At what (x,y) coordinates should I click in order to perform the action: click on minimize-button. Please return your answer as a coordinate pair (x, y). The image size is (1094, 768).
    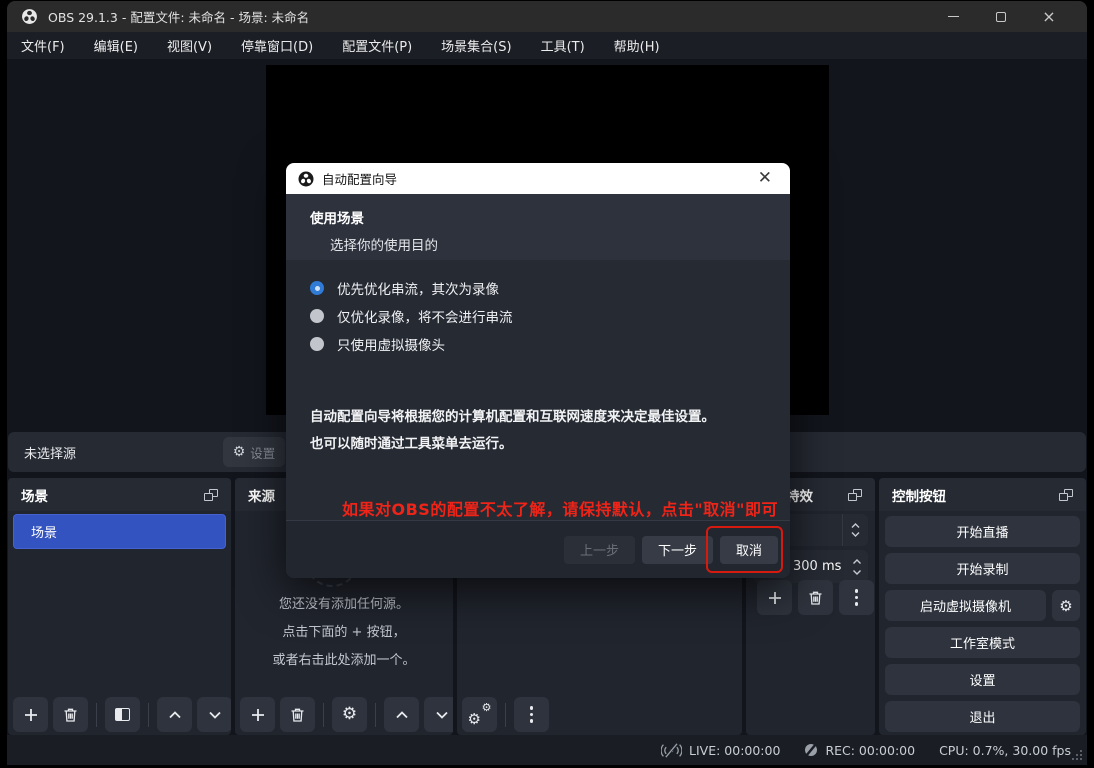
    Looking at the image, I should click on (953, 16).